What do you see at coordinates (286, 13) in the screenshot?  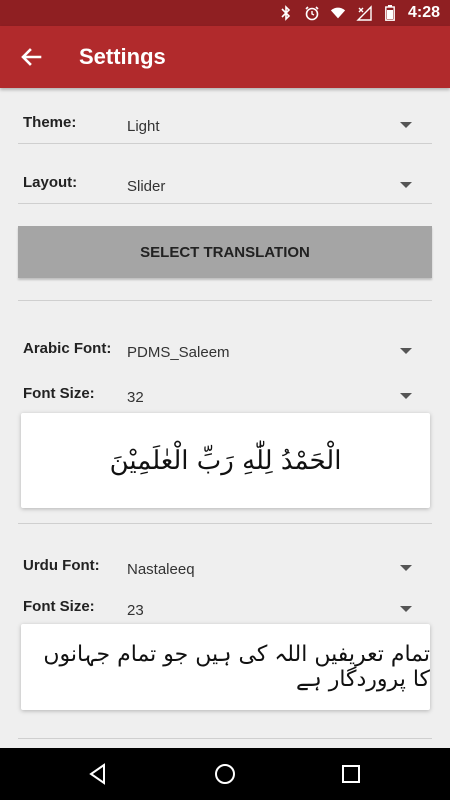 I see `bluetooth-icon` at bounding box center [286, 13].